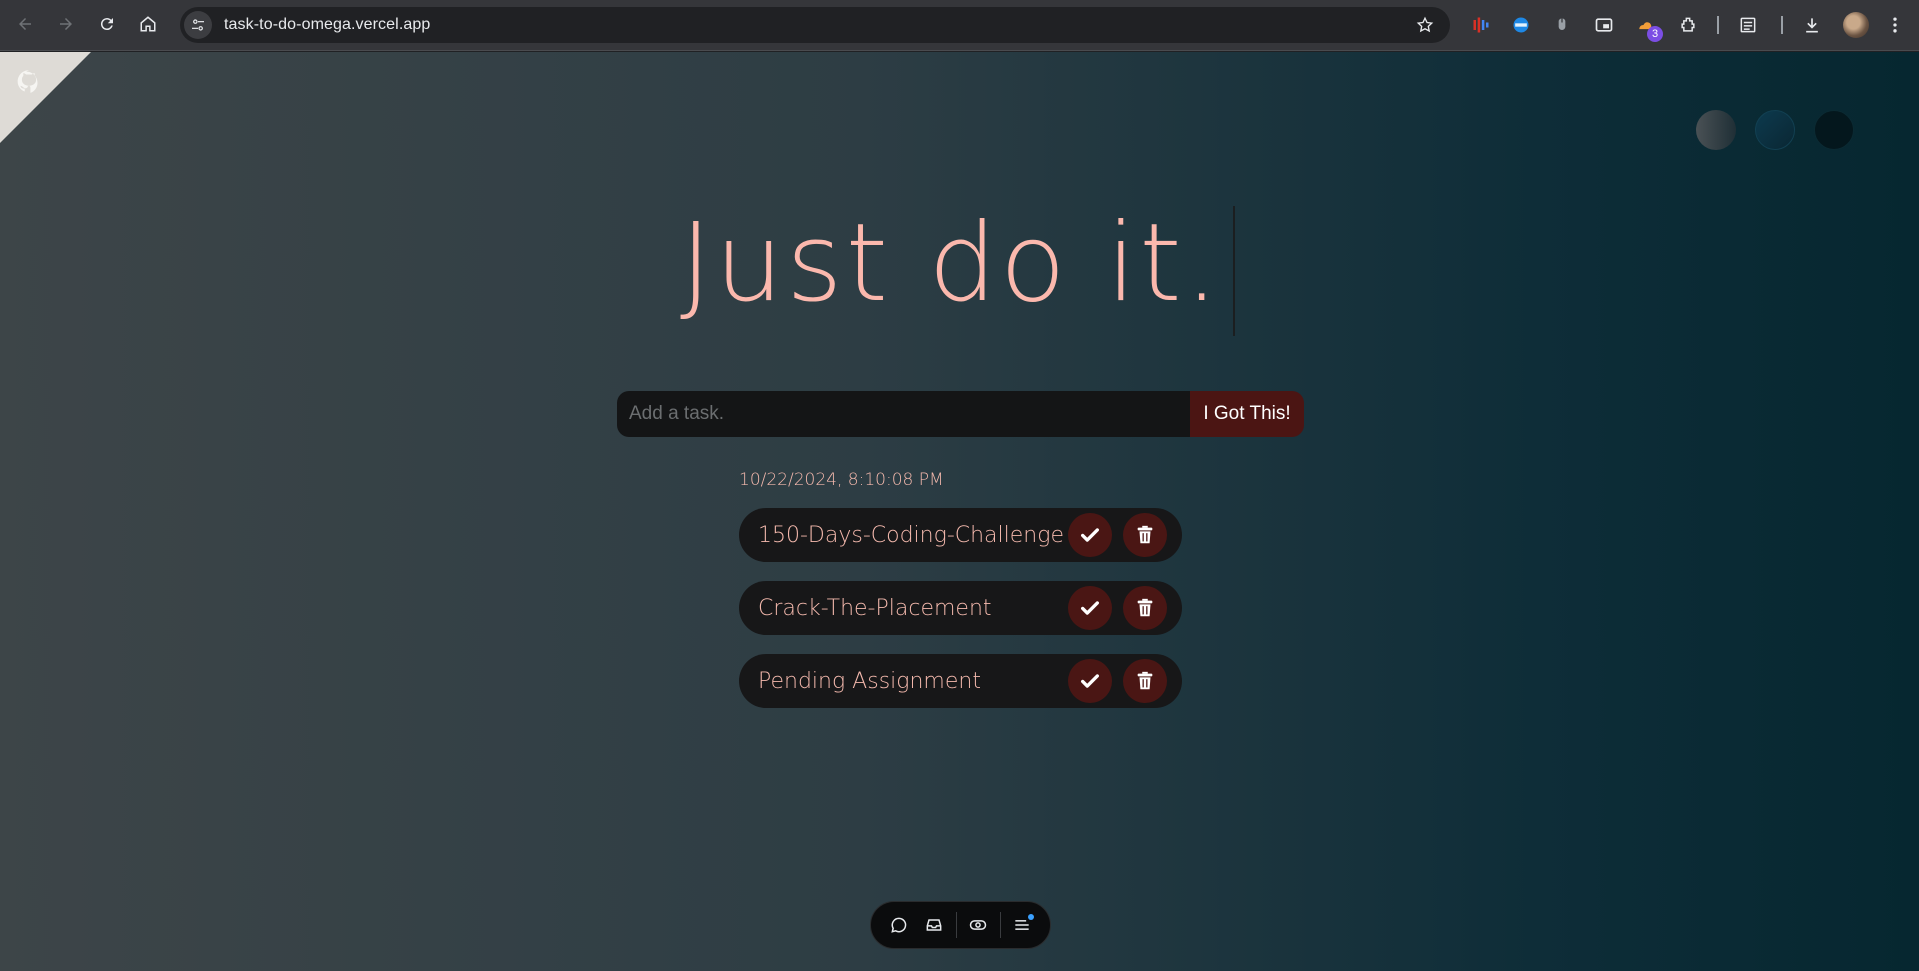  I want to click on task-item: Pending Assignment, so click(960, 681).